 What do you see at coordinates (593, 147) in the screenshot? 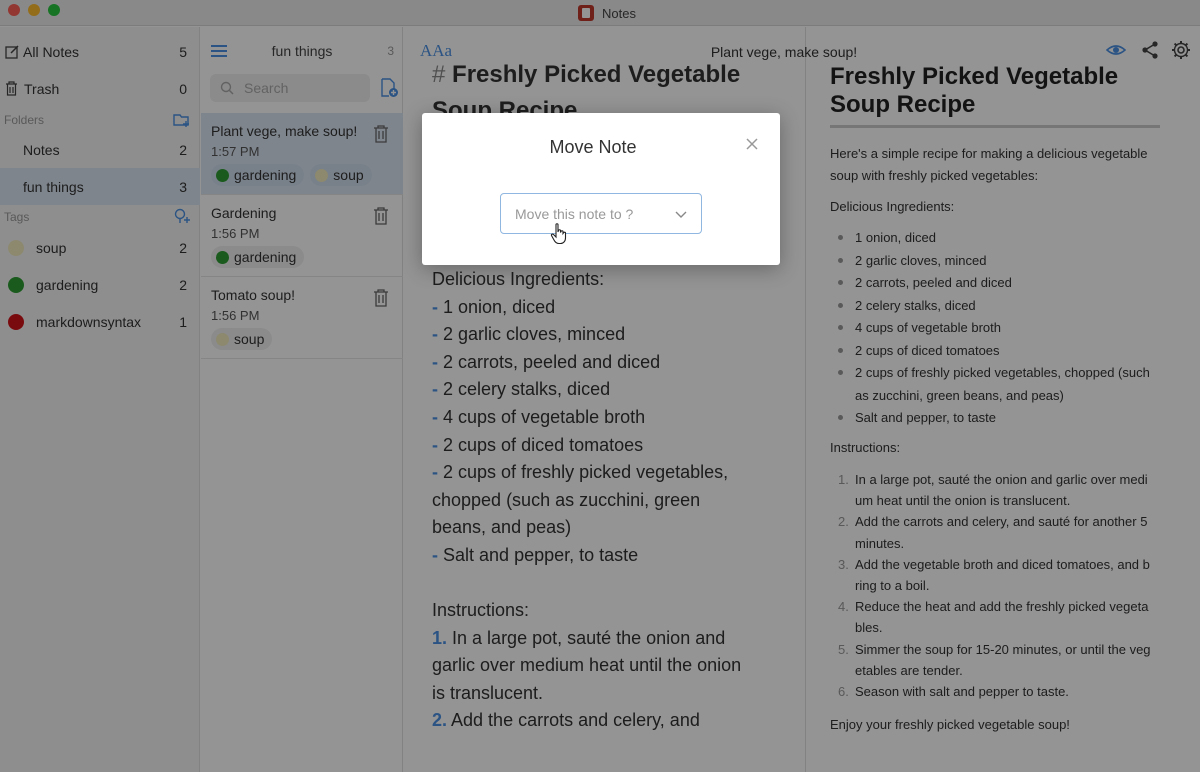
I see `dialog-title: Move Note` at bounding box center [593, 147].